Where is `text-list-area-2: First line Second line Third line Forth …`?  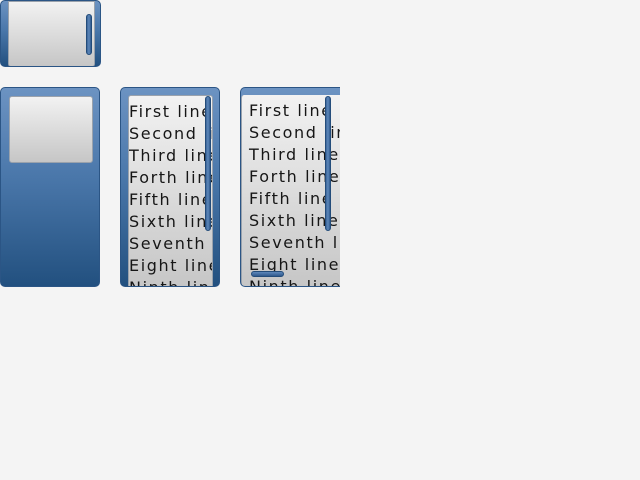 text-list-area-2: First line Second line Third line Forth … is located at coordinates (290, 187).